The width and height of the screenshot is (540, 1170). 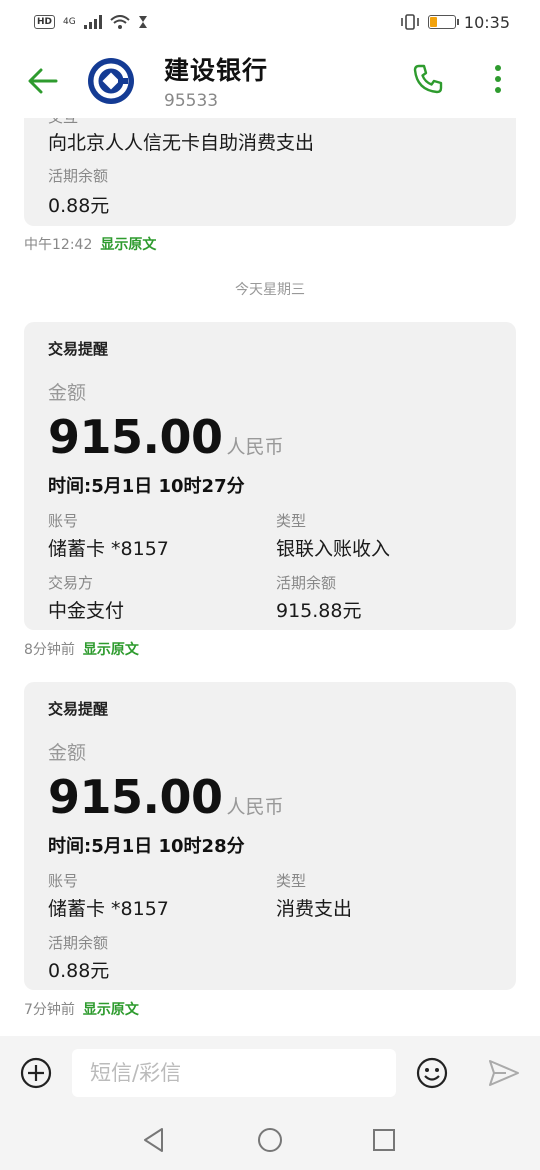 What do you see at coordinates (333, 549) in the screenshot?
I see `type-value: 银联入账收入` at bounding box center [333, 549].